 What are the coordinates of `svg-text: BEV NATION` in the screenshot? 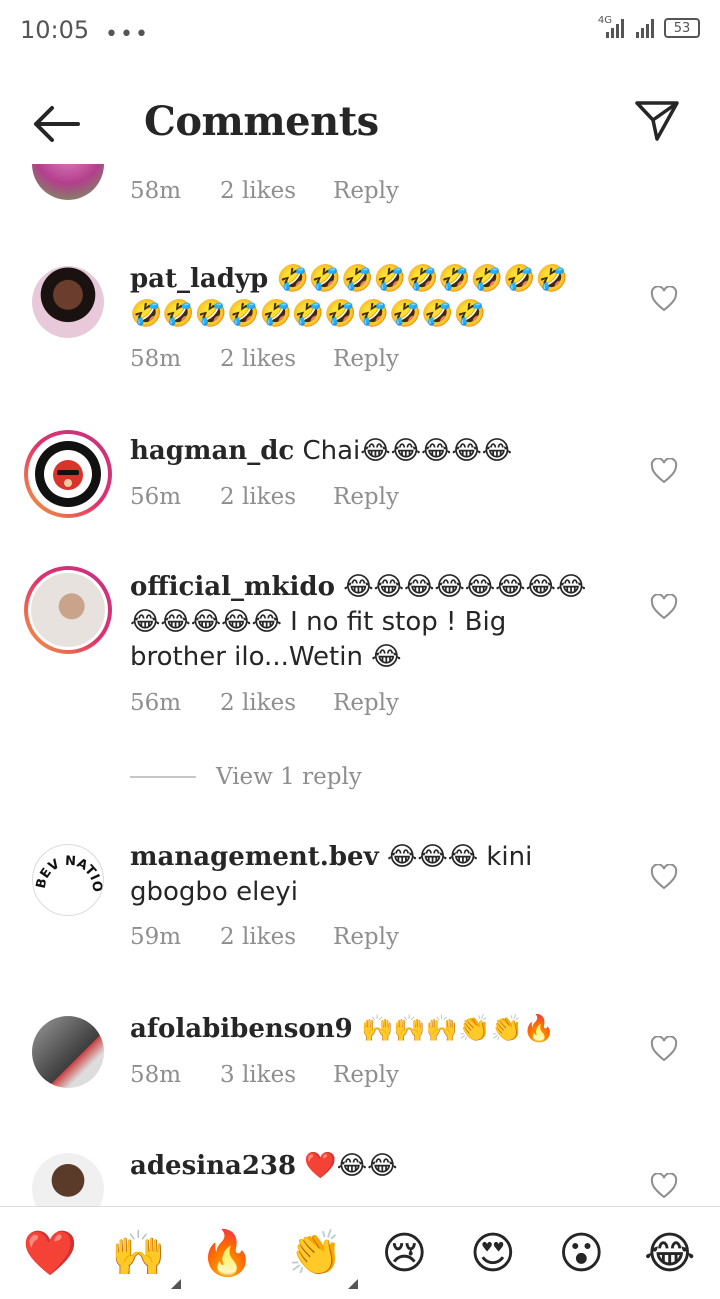 It's located at (68, 869).